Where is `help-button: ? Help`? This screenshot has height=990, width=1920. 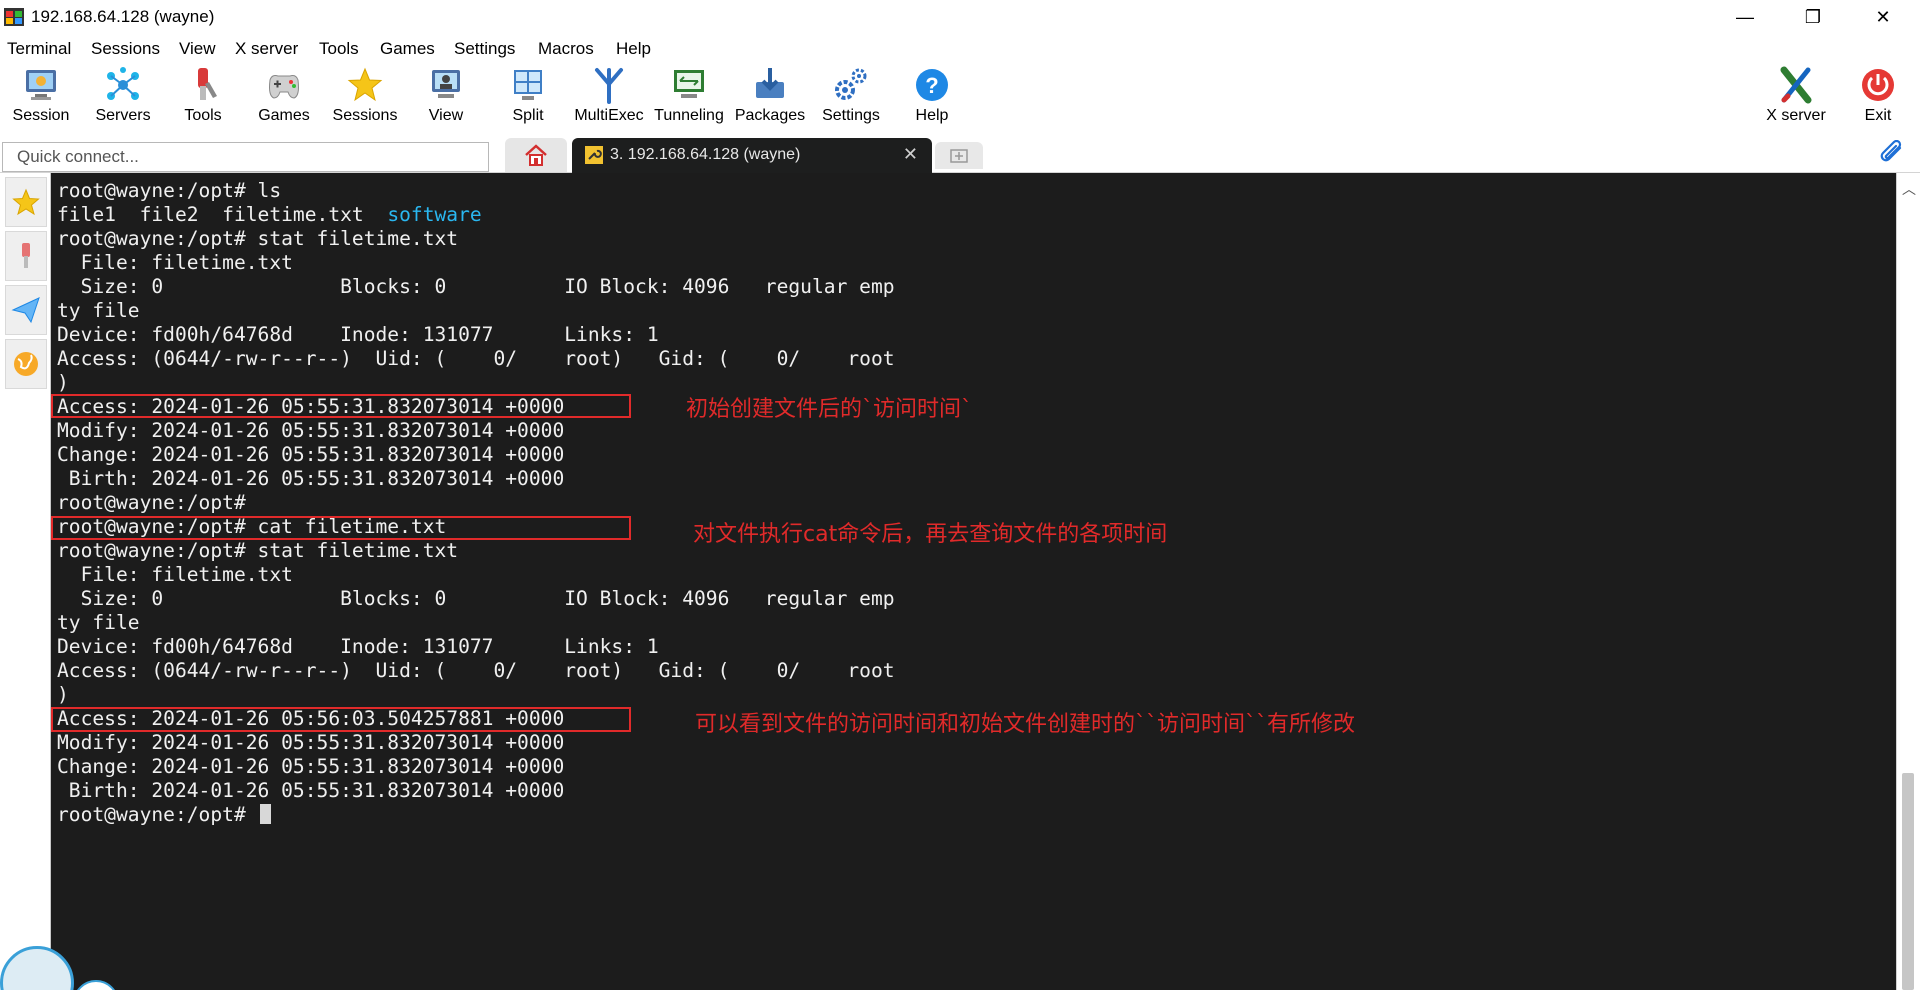
help-button: ? Help is located at coordinates (932, 99).